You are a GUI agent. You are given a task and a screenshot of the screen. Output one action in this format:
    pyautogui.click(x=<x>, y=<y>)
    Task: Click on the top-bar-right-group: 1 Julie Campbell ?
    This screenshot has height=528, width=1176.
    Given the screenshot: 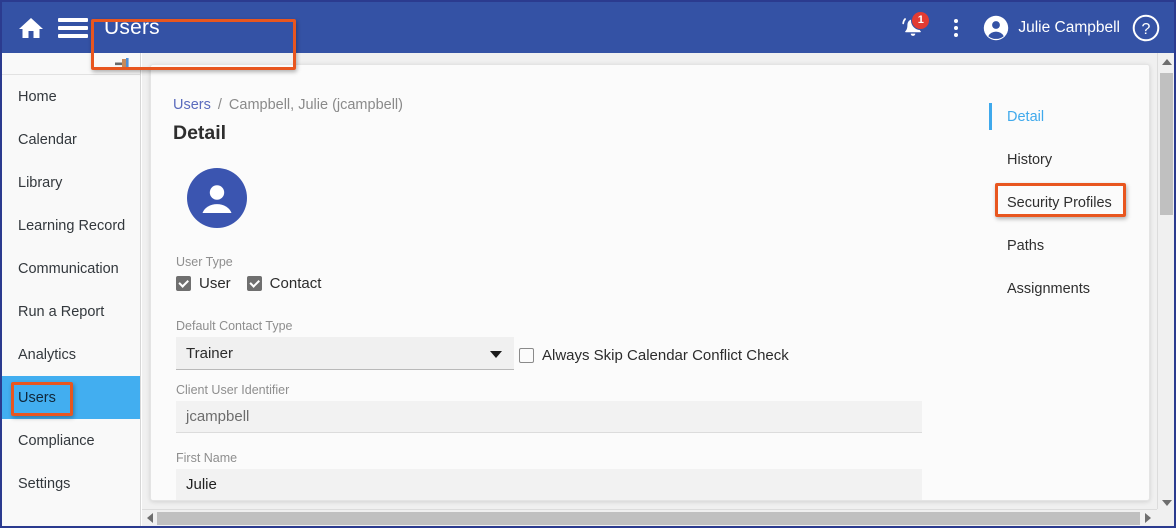 What is the action you would take?
    pyautogui.click(x=1032, y=27)
    